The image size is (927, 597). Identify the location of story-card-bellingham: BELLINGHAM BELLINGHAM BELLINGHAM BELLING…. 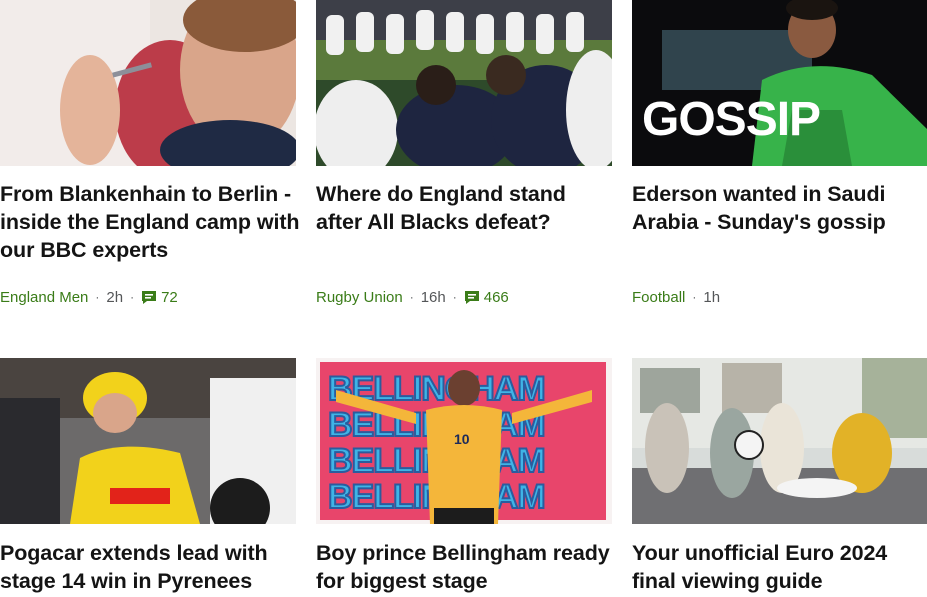
(464, 475).